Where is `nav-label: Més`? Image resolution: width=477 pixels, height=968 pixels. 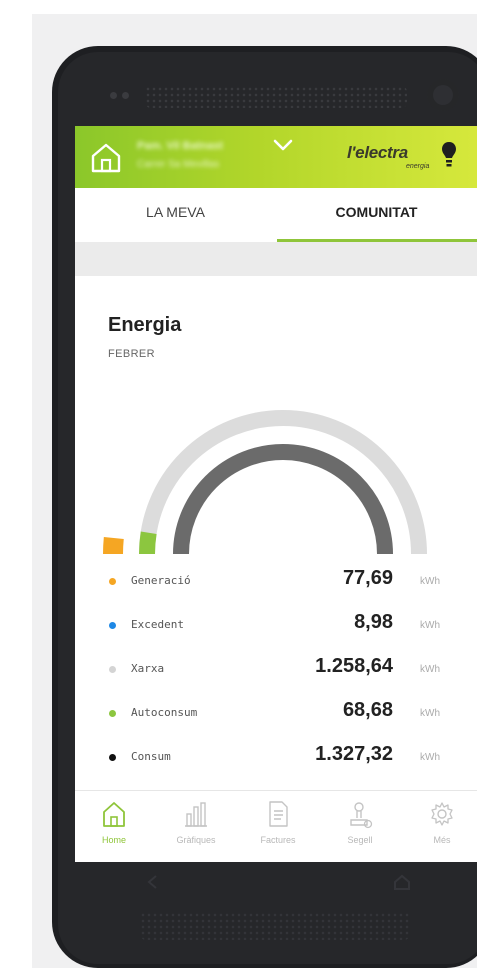
nav-label: Més is located at coordinates (442, 840).